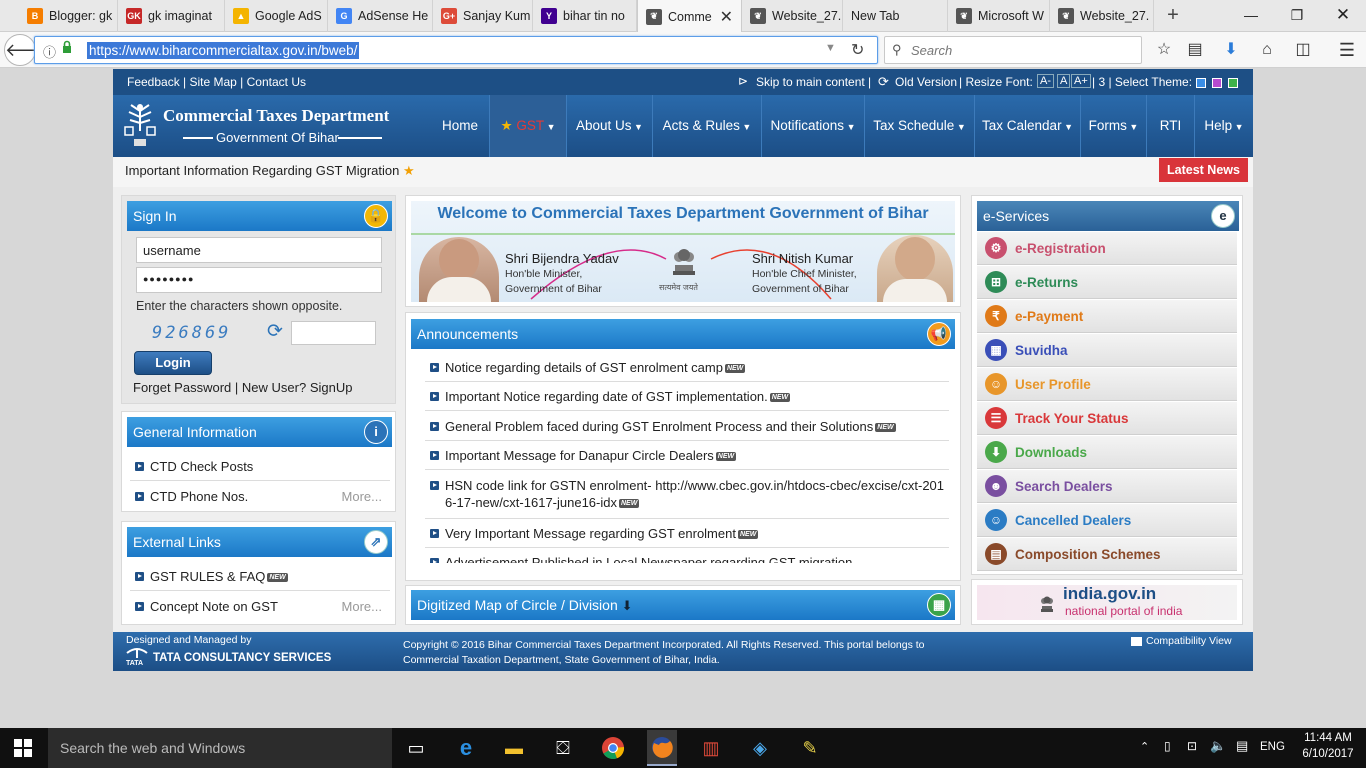  Describe the element at coordinates (1170, 126) in the screenshot. I see `menu-rti: RTI` at that location.